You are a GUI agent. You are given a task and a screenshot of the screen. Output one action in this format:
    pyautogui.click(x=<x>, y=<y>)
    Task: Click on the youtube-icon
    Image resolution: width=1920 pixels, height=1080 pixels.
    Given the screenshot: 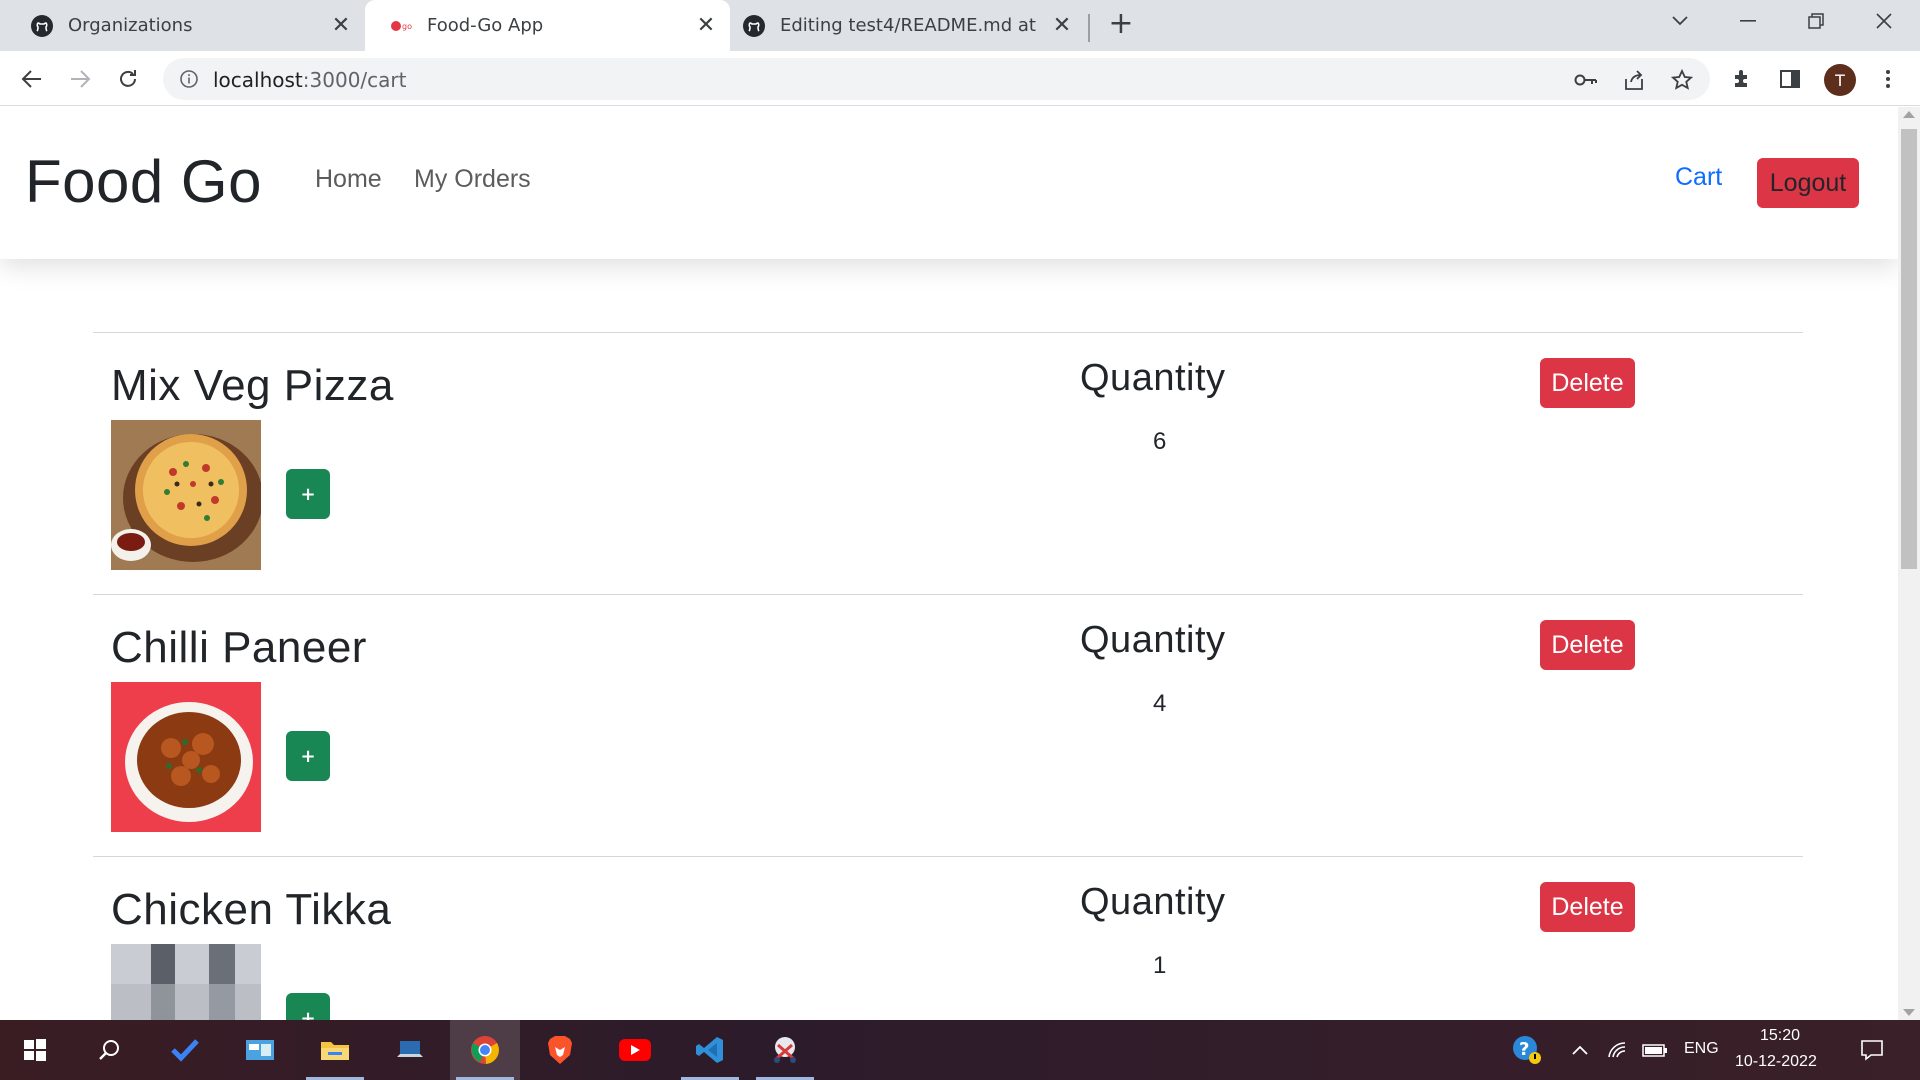 What is the action you would take?
    pyautogui.click(x=635, y=1050)
    